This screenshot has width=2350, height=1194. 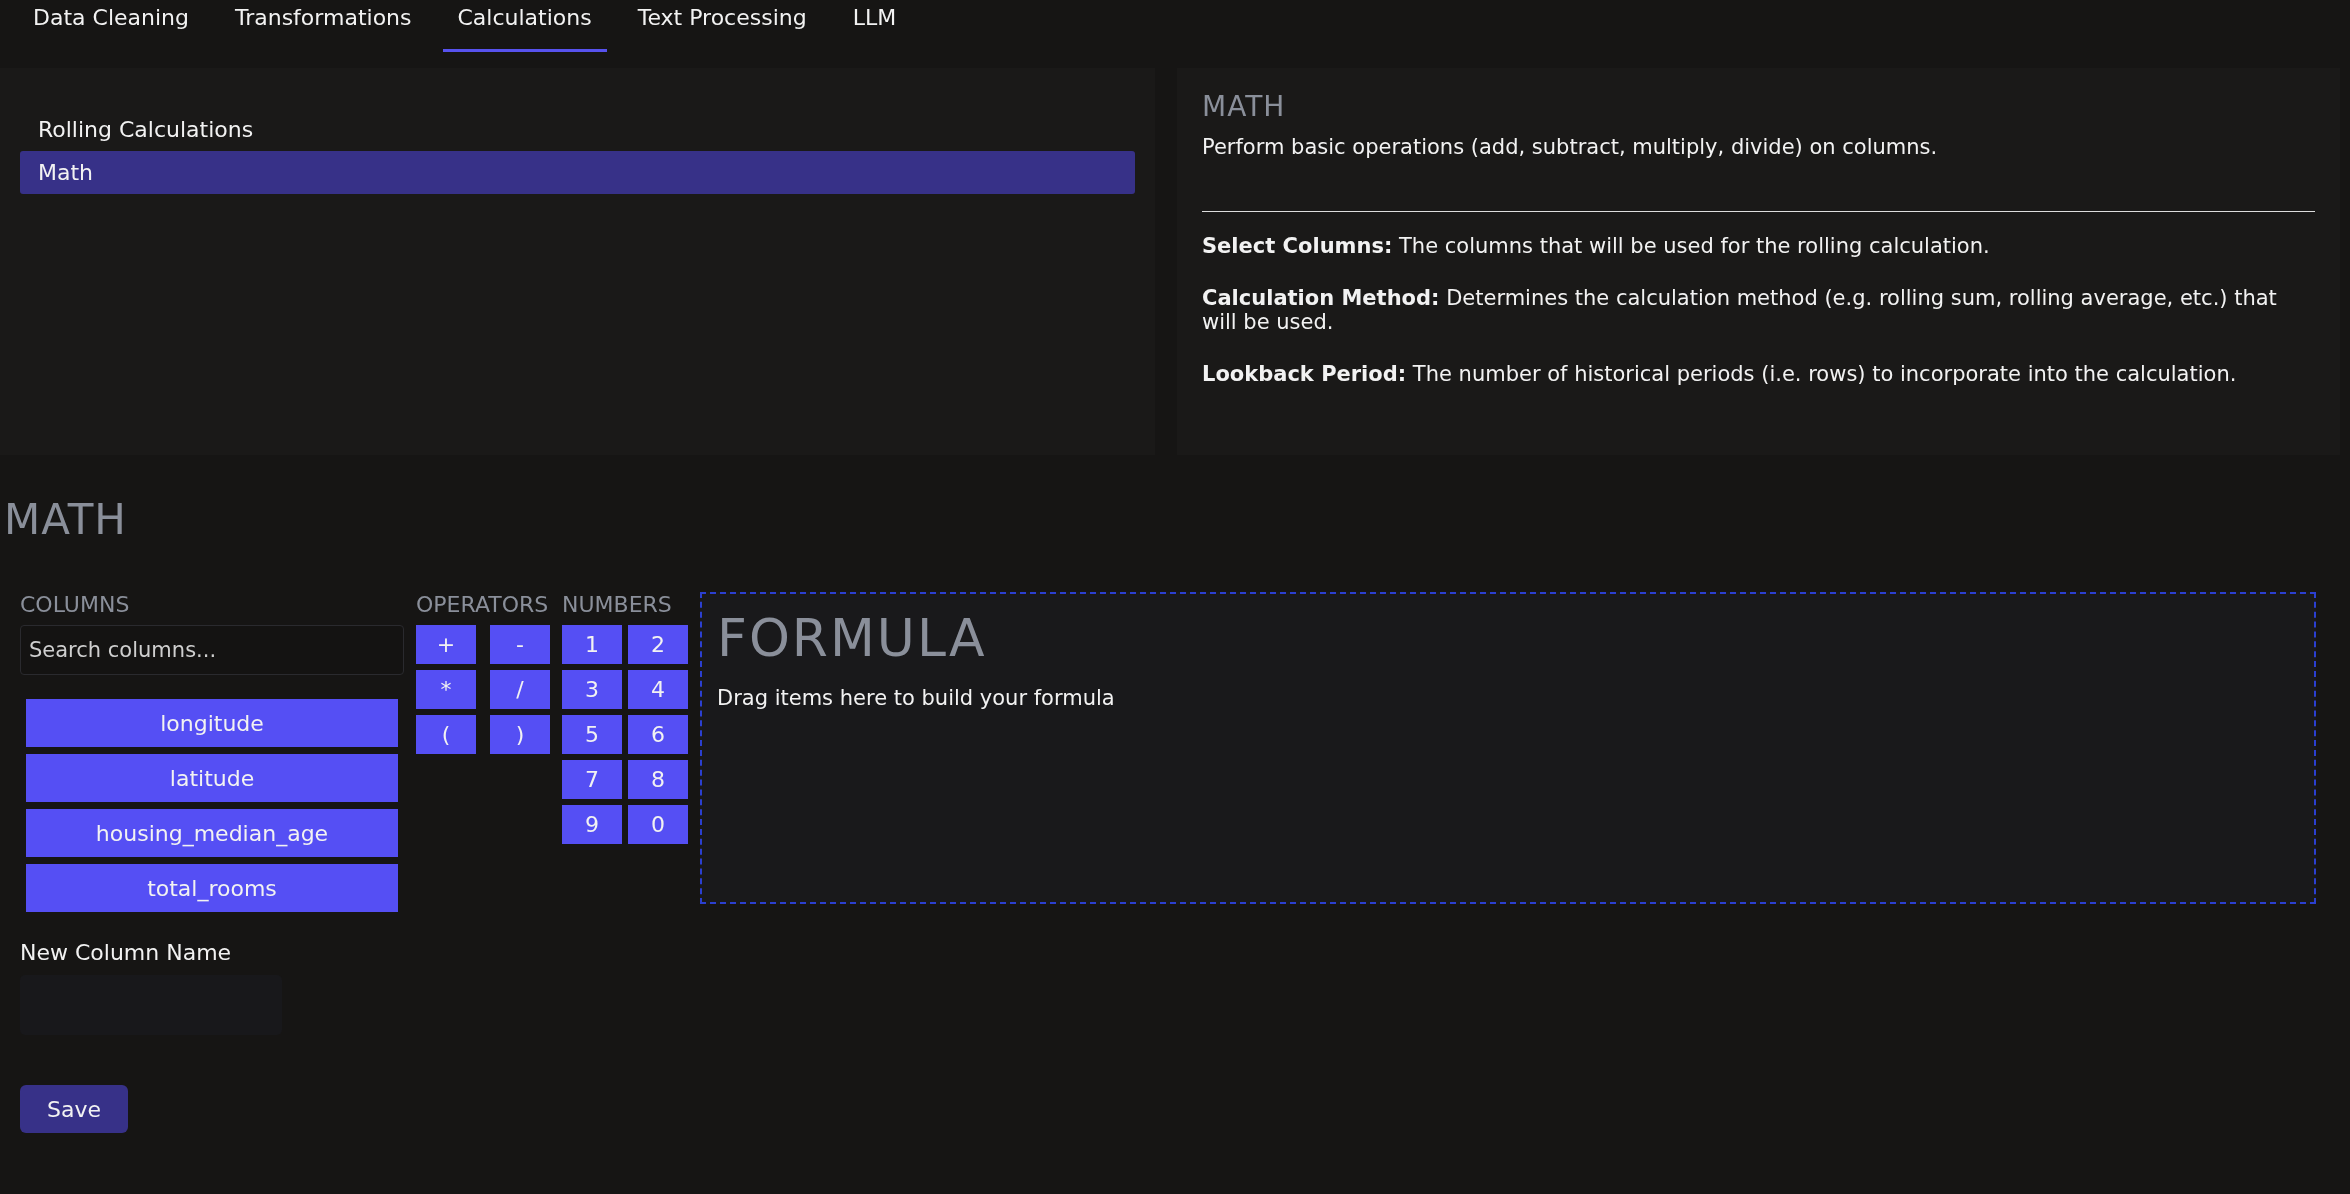 I want to click on tab: Data Cleaning, so click(x=111, y=26).